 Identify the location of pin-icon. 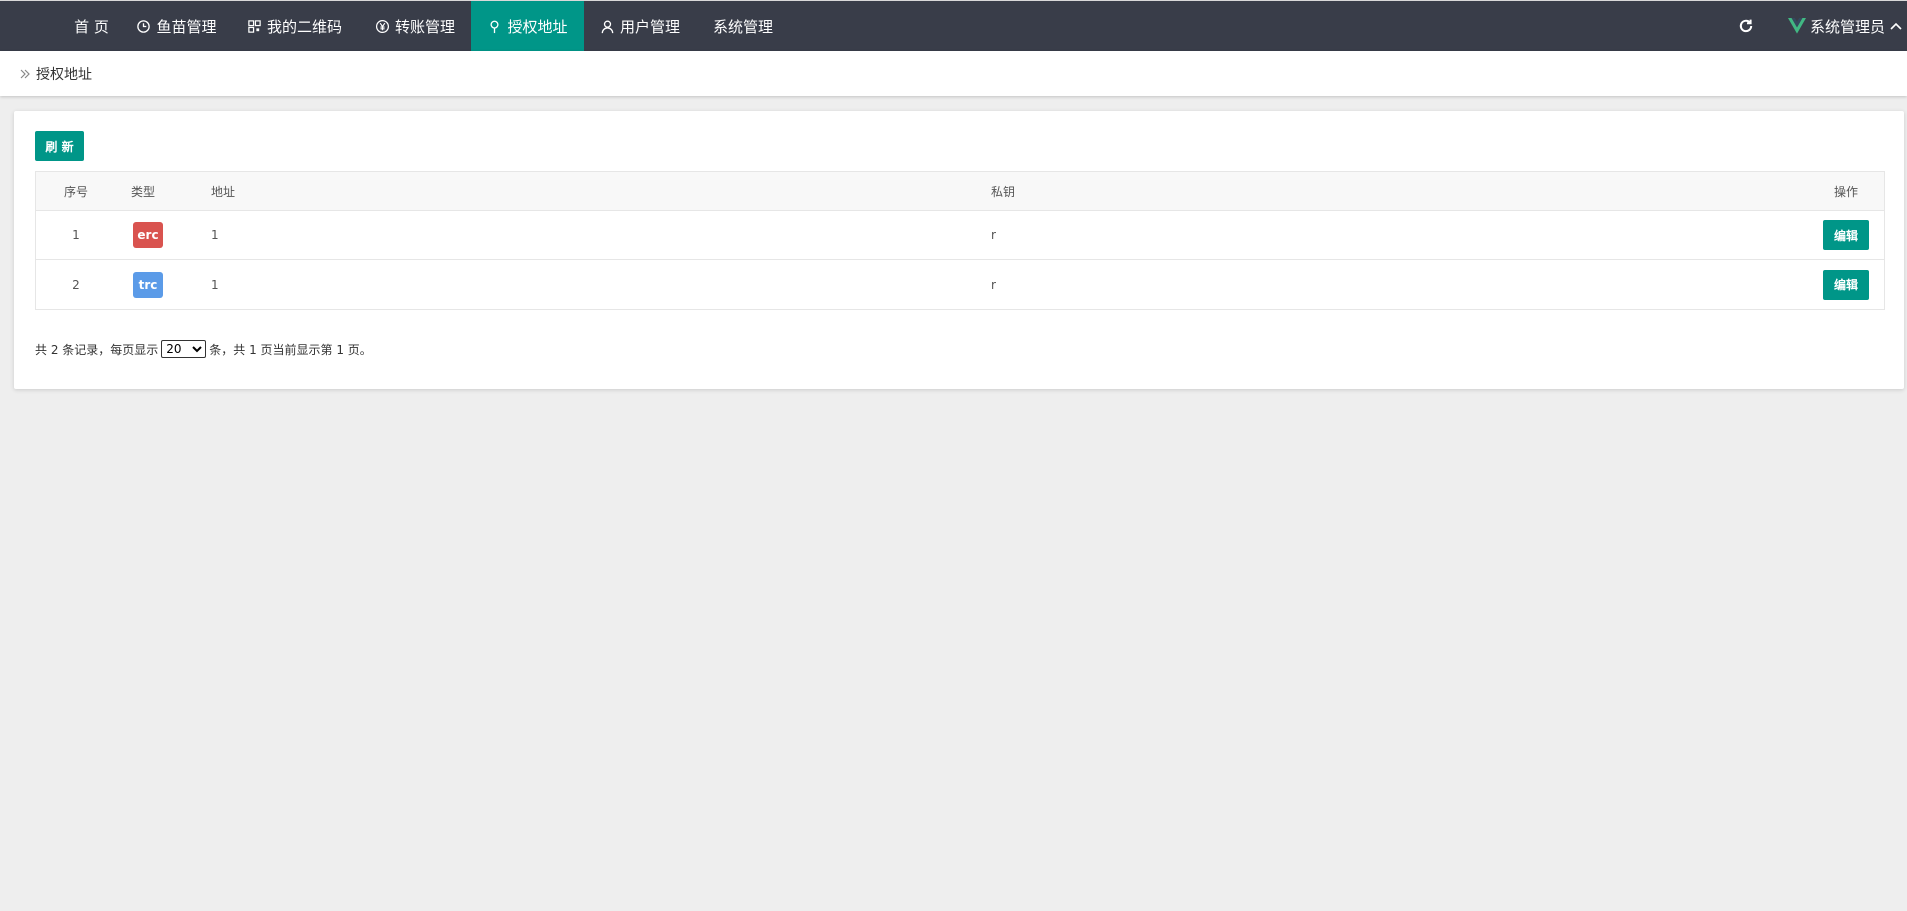
(495, 26).